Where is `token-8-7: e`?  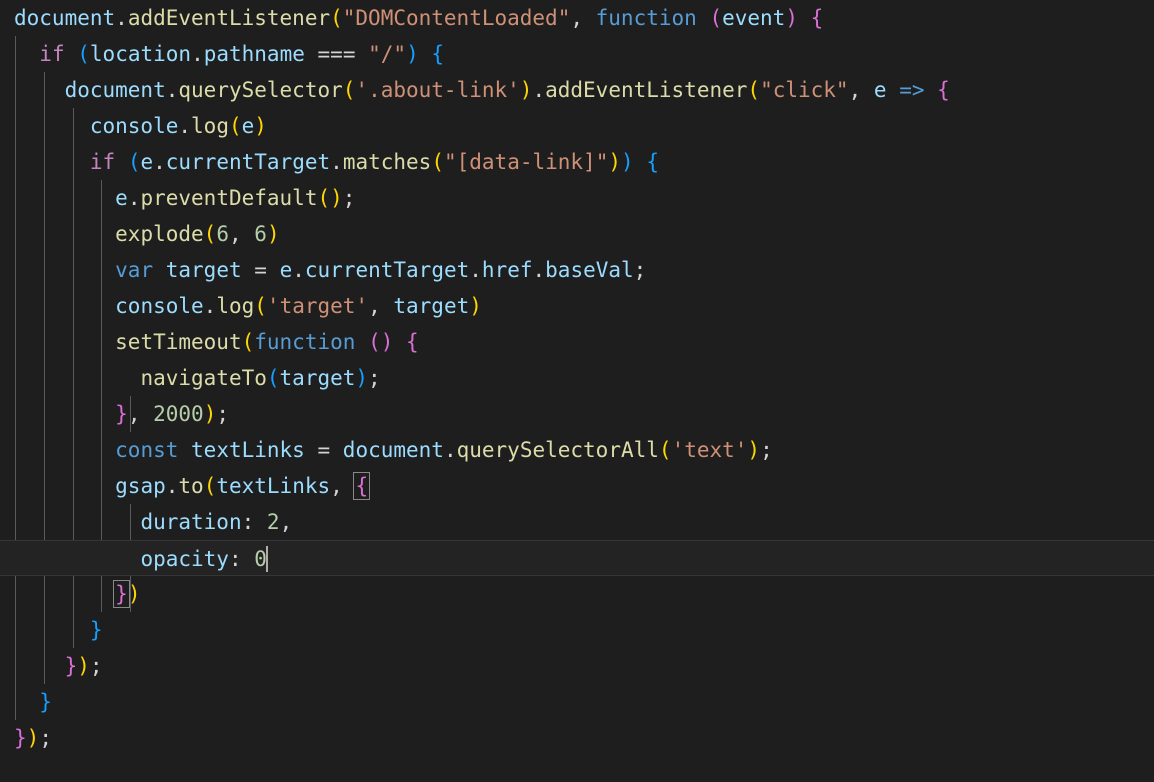
token-8-7: e is located at coordinates (286, 270).